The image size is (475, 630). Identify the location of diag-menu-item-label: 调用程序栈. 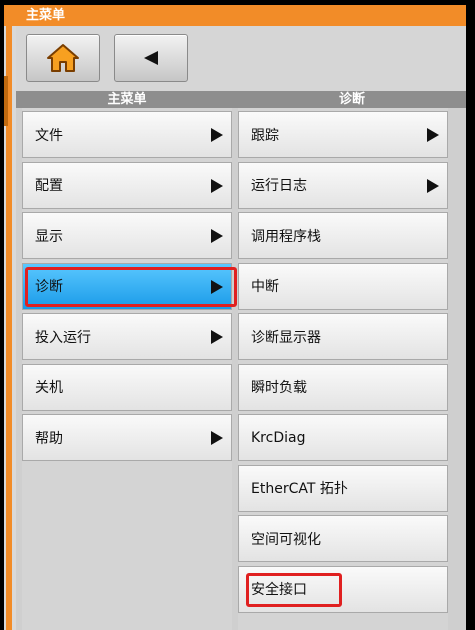
(286, 236).